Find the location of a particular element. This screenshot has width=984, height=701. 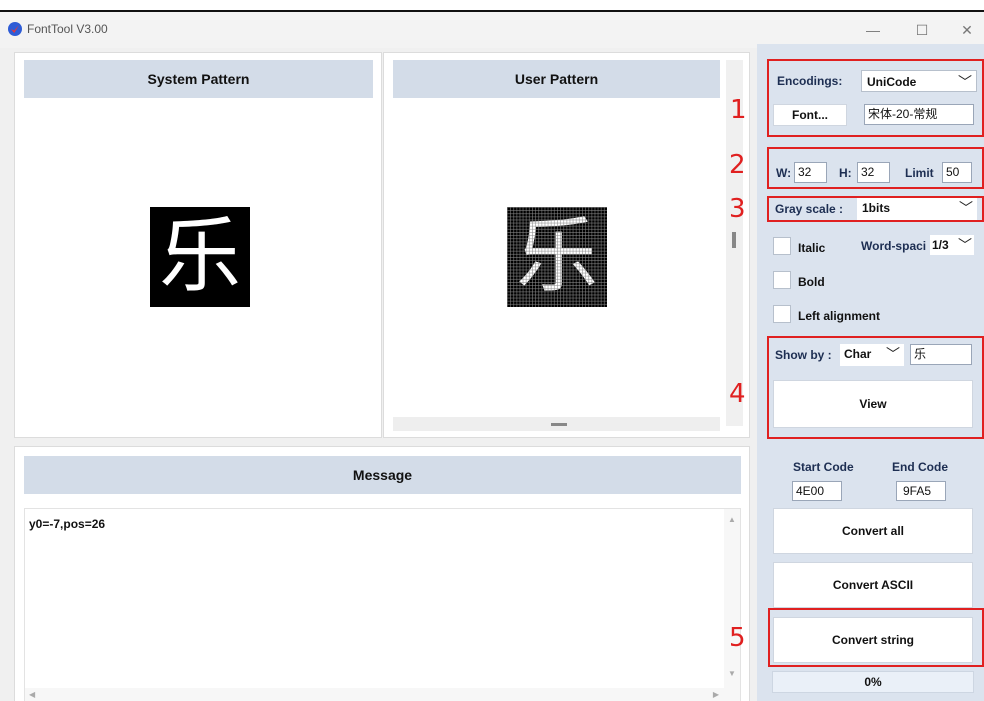

end-code-label: End Code is located at coordinates (920, 467).